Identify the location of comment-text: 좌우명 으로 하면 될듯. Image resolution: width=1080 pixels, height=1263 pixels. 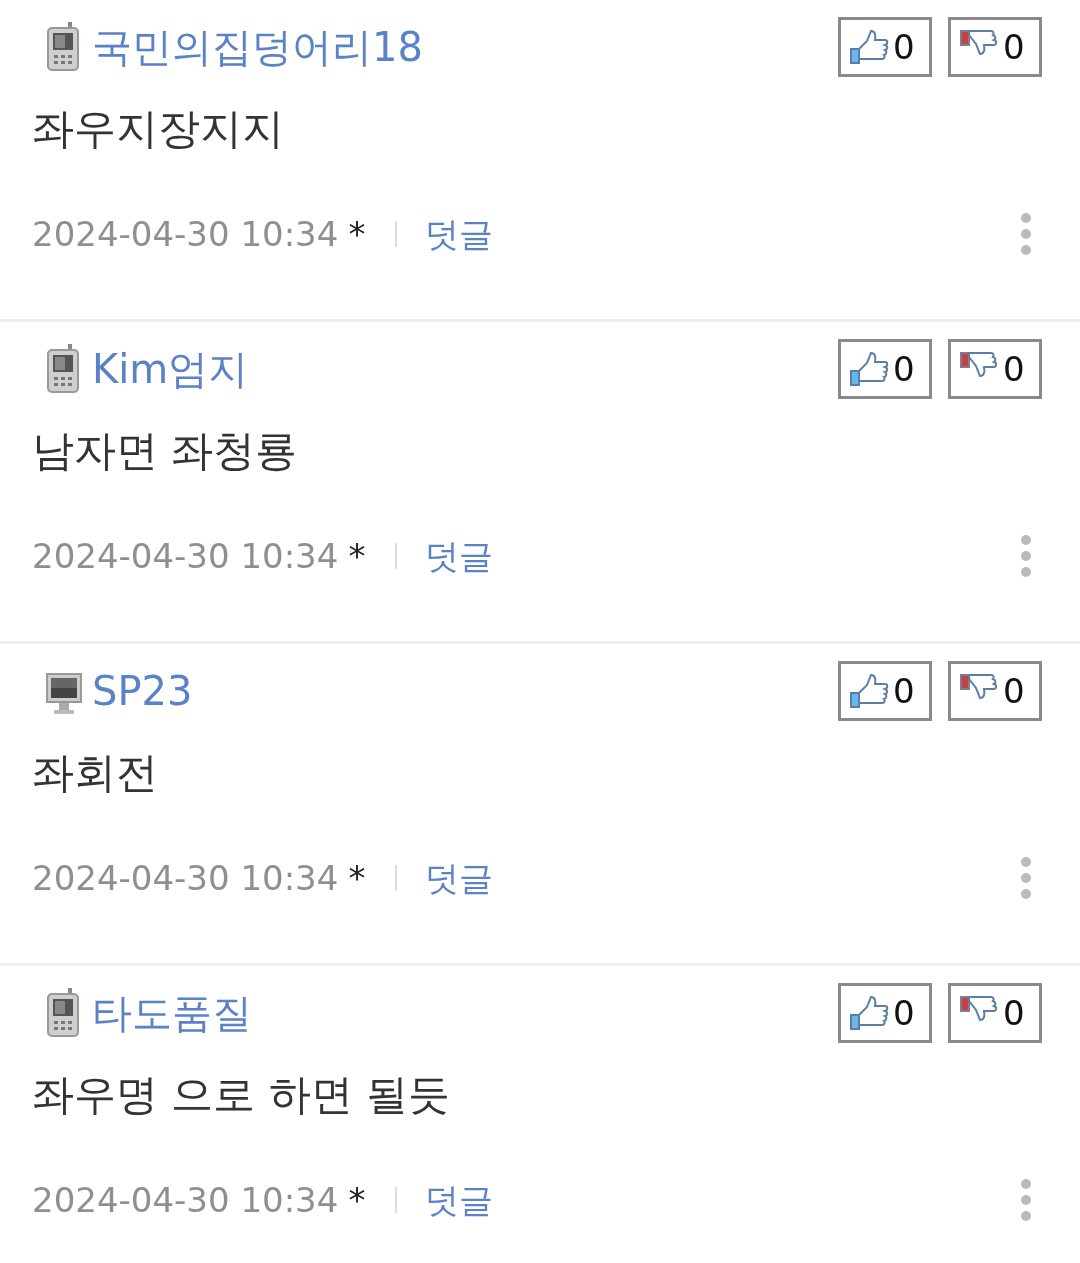
(242, 1095).